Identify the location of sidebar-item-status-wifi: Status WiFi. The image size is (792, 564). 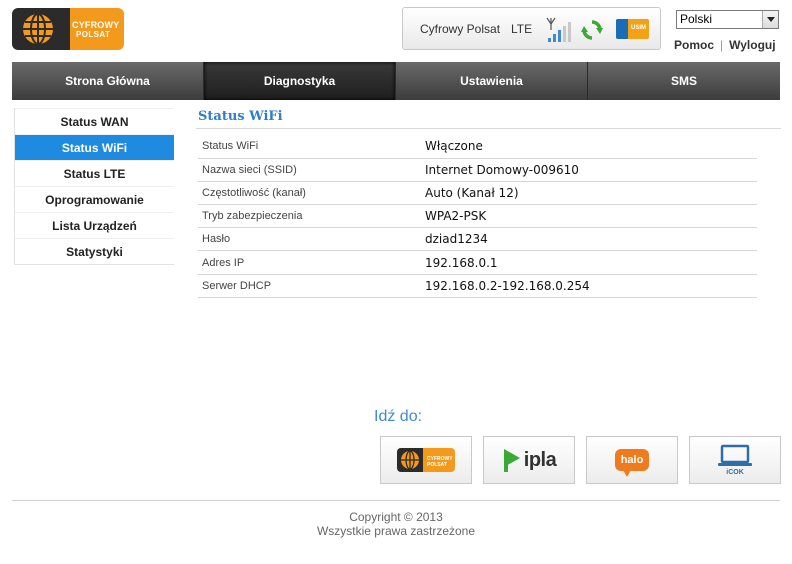
(94, 147).